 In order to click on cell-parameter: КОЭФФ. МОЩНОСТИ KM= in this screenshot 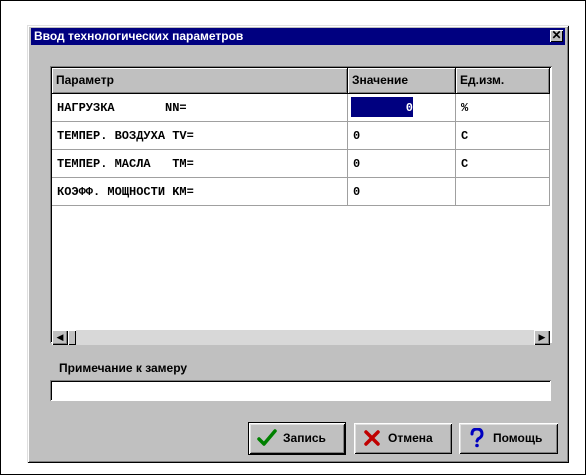, I will do `click(200, 192)`.